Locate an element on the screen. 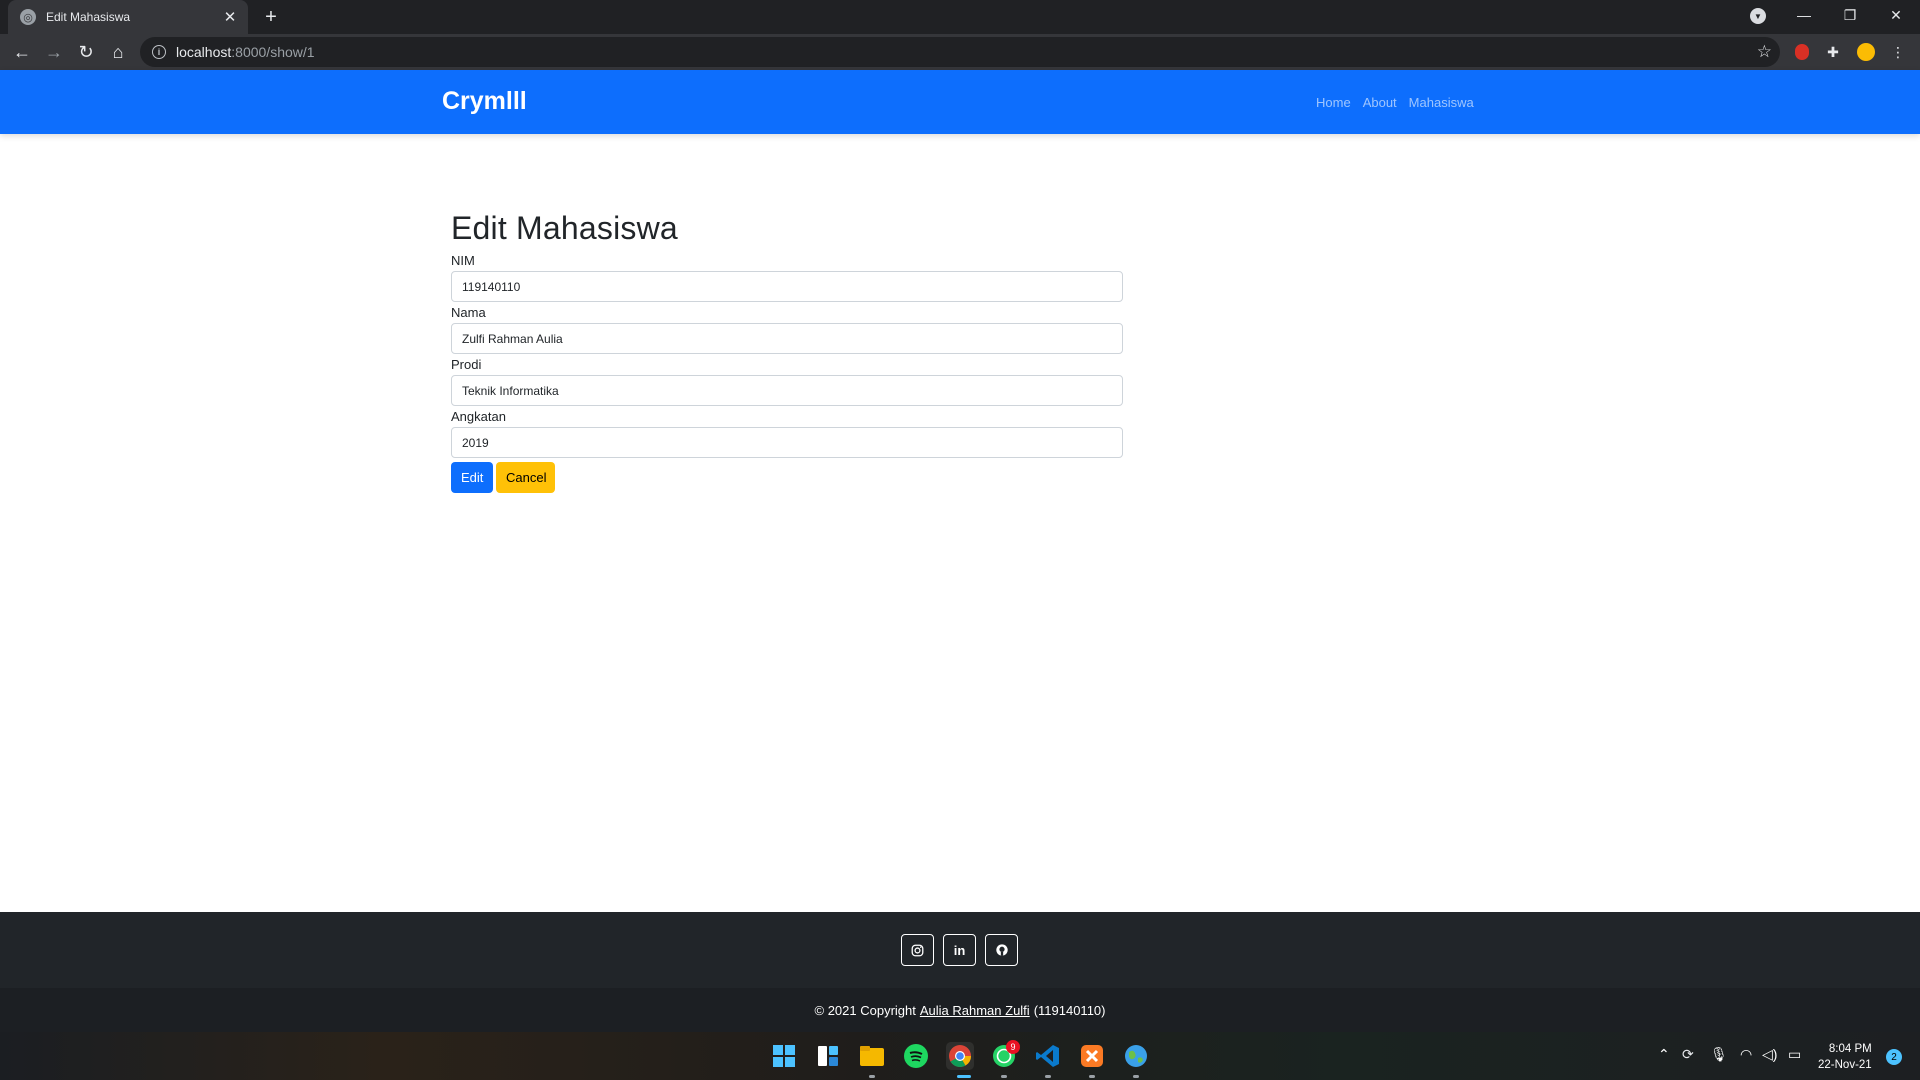 This screenshot has height=1080, width=1920. prodi-label: Prodi is located at coordinates (466, 364).